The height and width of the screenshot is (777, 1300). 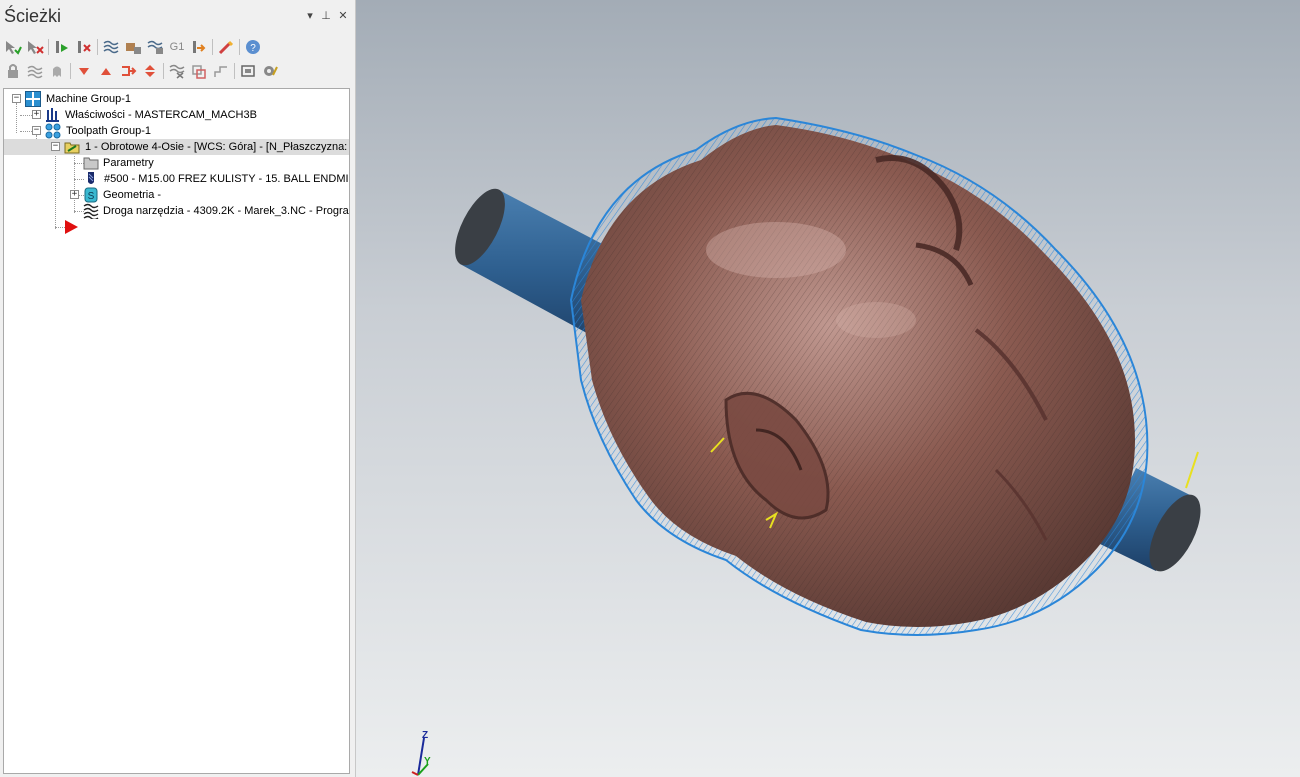 I want to click on tool-manager-icon, so click(x=226, y=47).